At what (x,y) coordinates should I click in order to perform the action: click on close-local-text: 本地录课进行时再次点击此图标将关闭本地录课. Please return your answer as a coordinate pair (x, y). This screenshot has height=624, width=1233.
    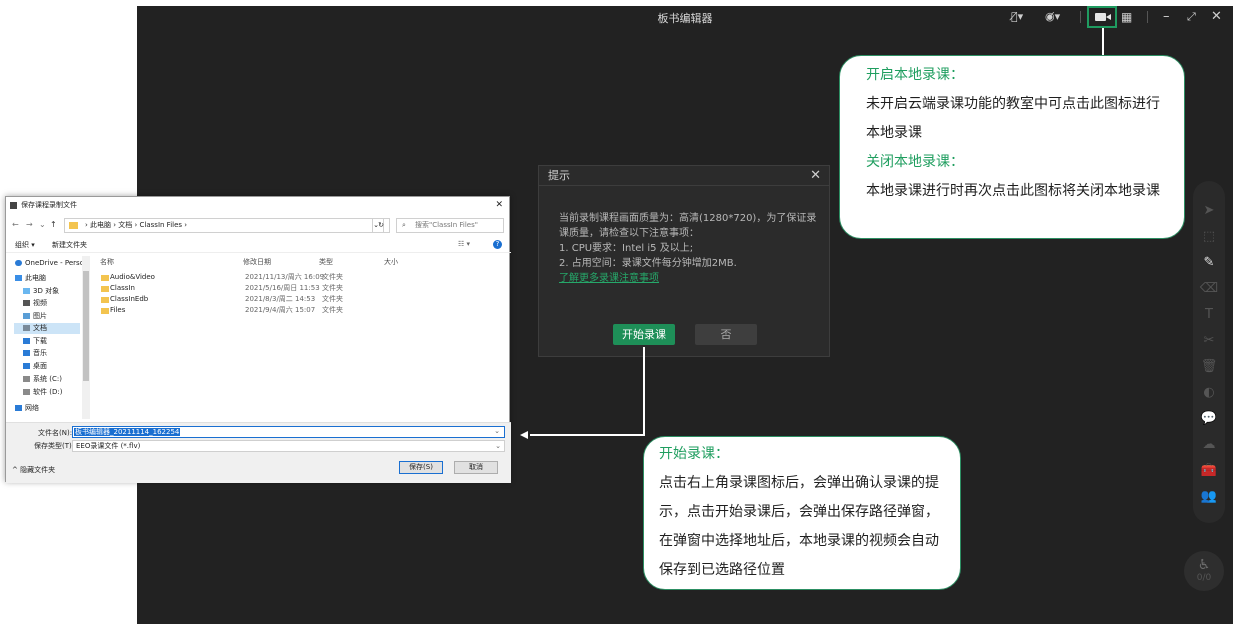
    Looking at the image, I should click on (1013, 191).